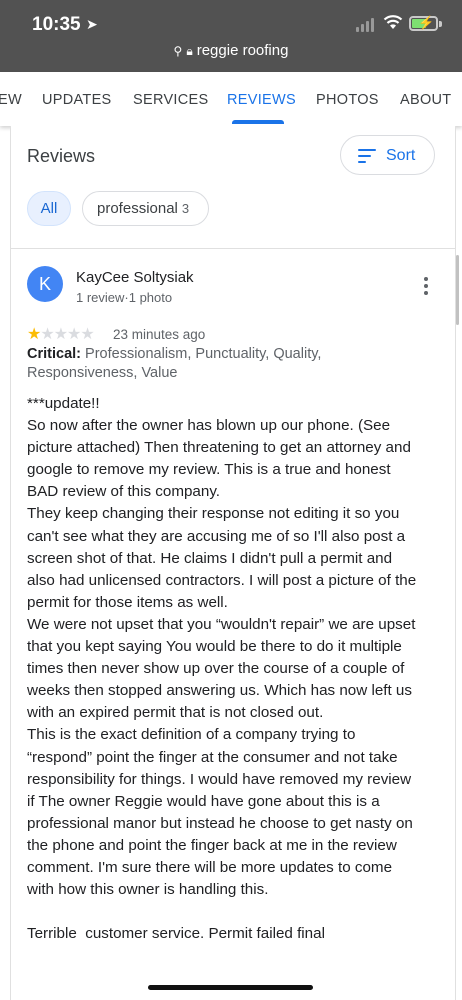 The height and width of the screenshot is (1000, 462). I want to click on tab-services: SERVICES, so click(170, 100).